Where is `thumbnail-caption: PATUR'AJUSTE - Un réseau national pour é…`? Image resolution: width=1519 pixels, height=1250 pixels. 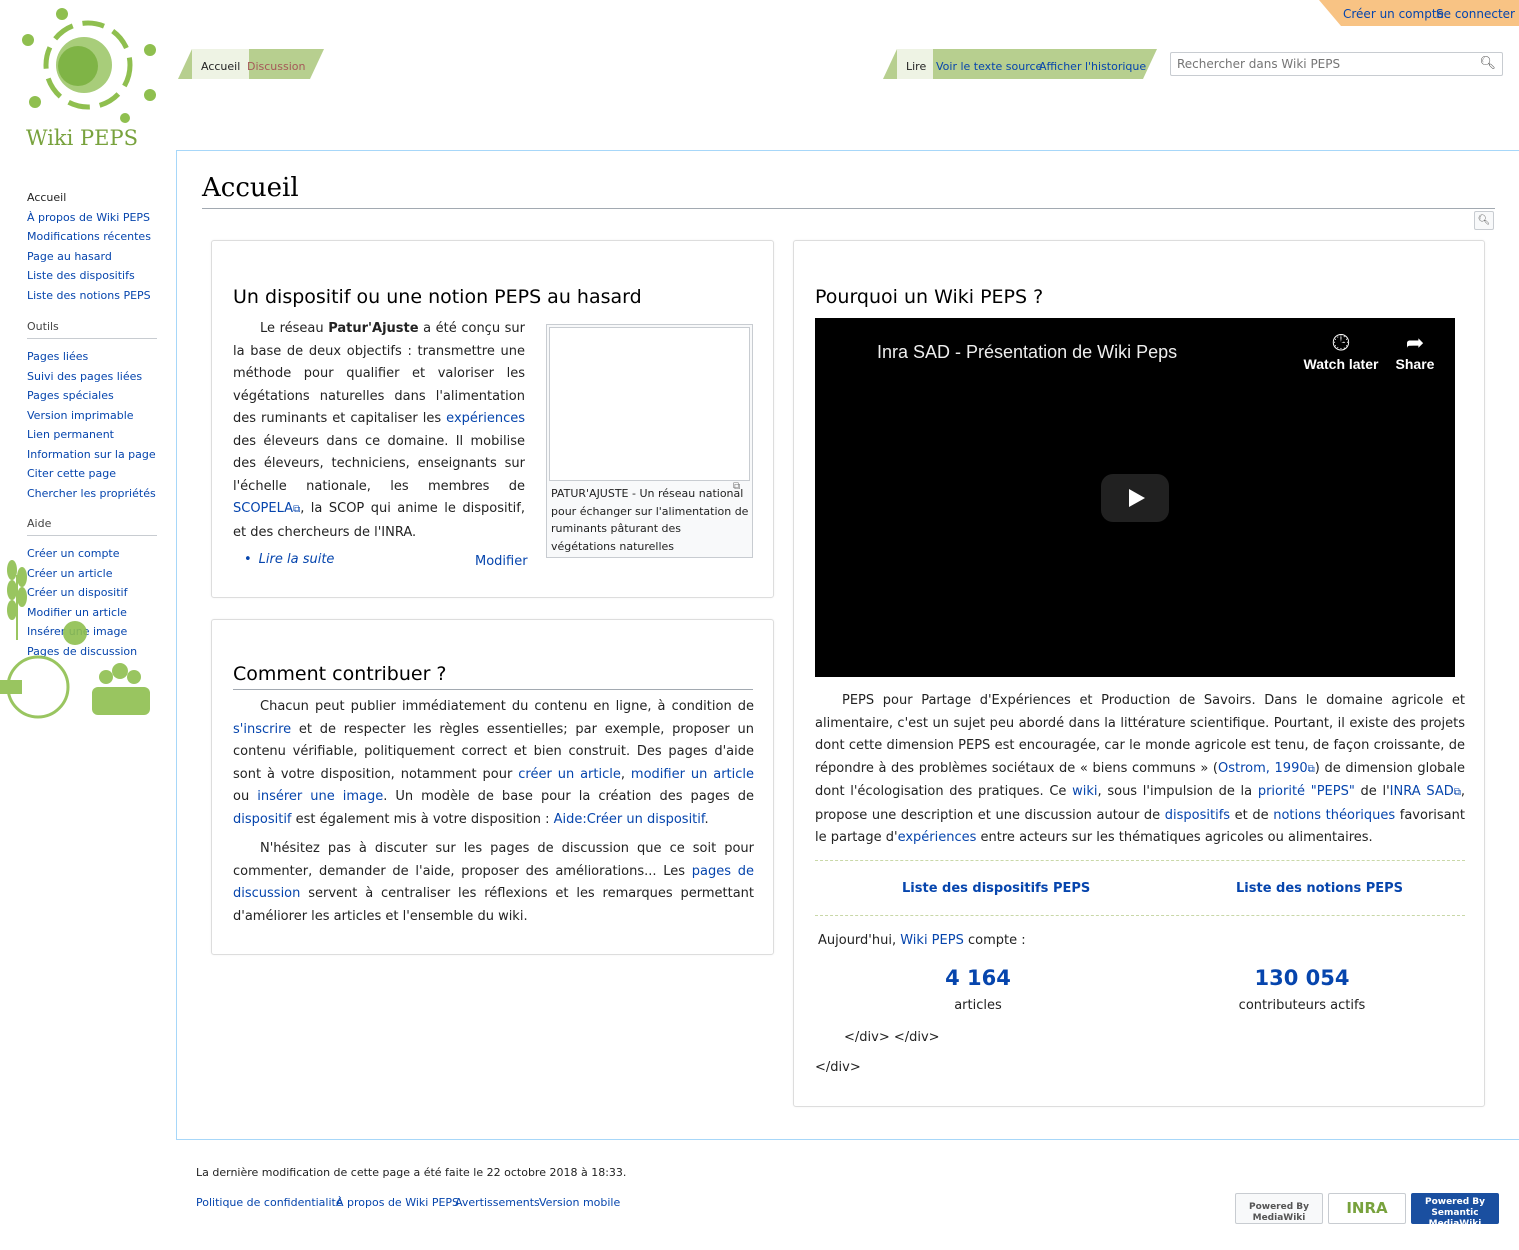 thumbnail-caption: PATUR'AJUSTE - Un réseau national pour é… is located at coordinates (650, 520).